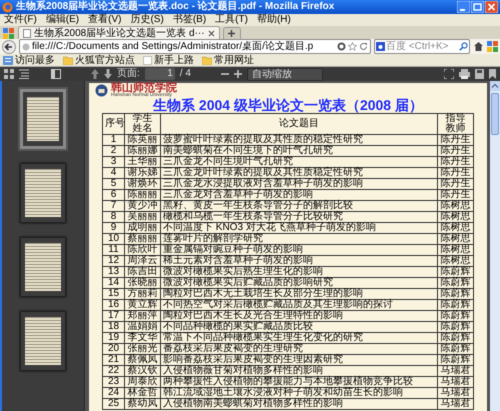 This screenshot has height=411, width=500. What do you see at coordinates (168, 60) in the screenshot?
I see `bookmark-link: 新手上路` at bounding box center [168, 60].